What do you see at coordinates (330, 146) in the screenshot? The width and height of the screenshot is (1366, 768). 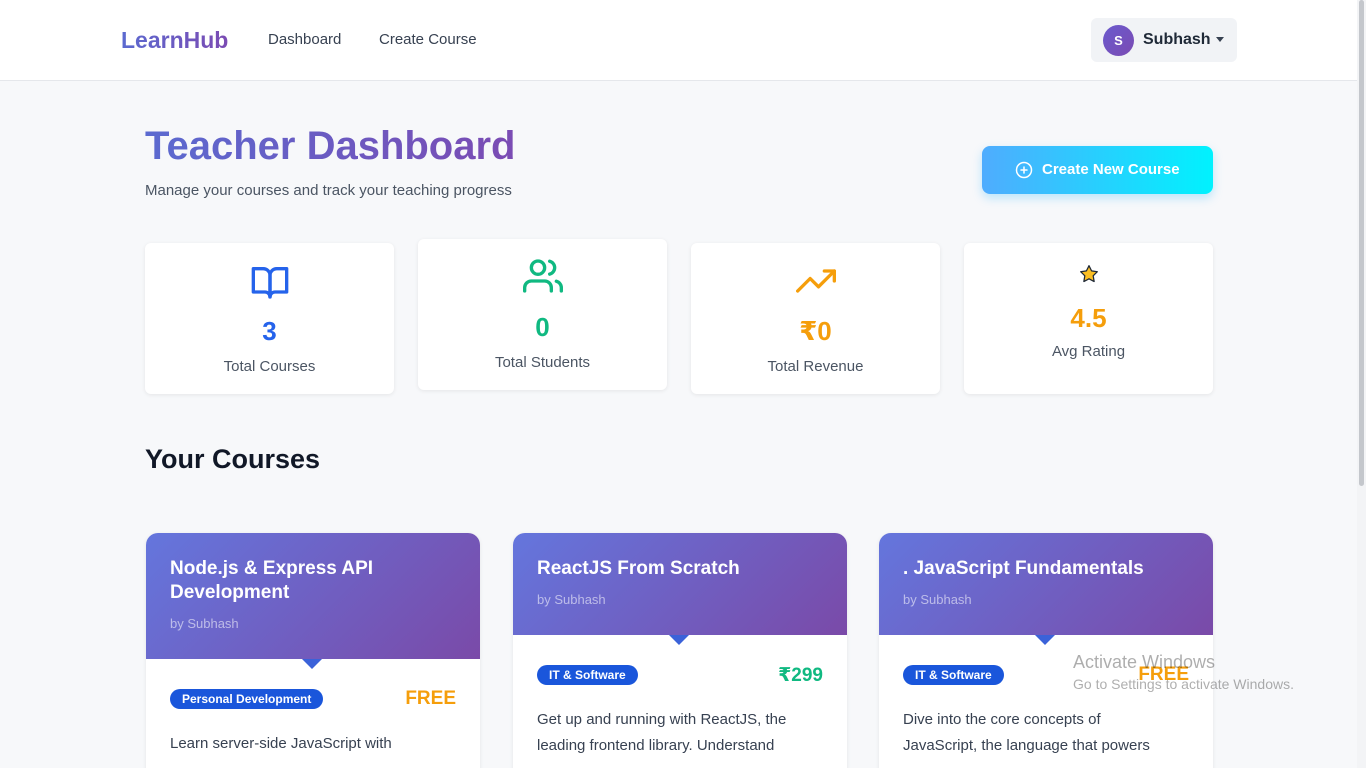 I see `page-title: Teacher Dashboard` at bounding box center [330, 146].